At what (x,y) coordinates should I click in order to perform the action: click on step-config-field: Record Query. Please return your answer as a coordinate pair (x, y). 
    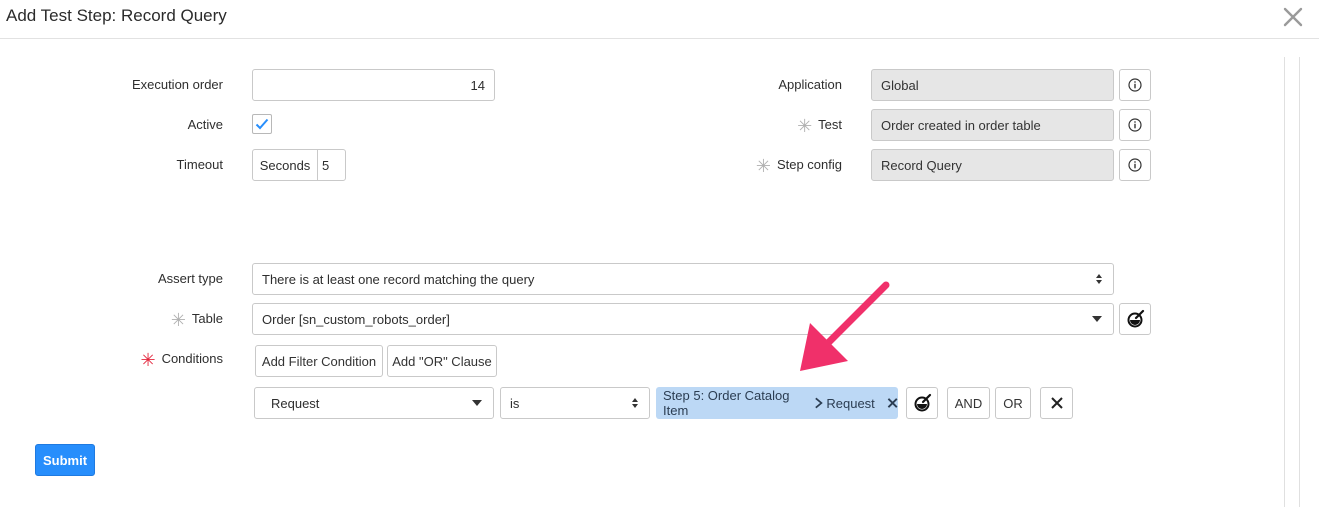
    Looking at the image, I should click on (992, 165).